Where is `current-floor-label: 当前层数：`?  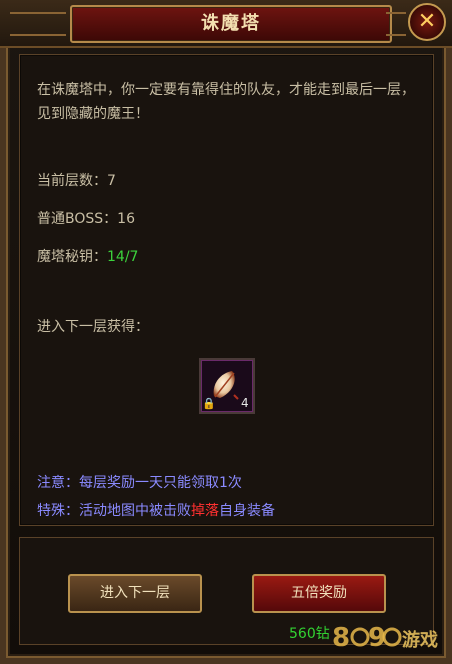
current-floor-label: 当前层数： is located at coordinates (72, 181).